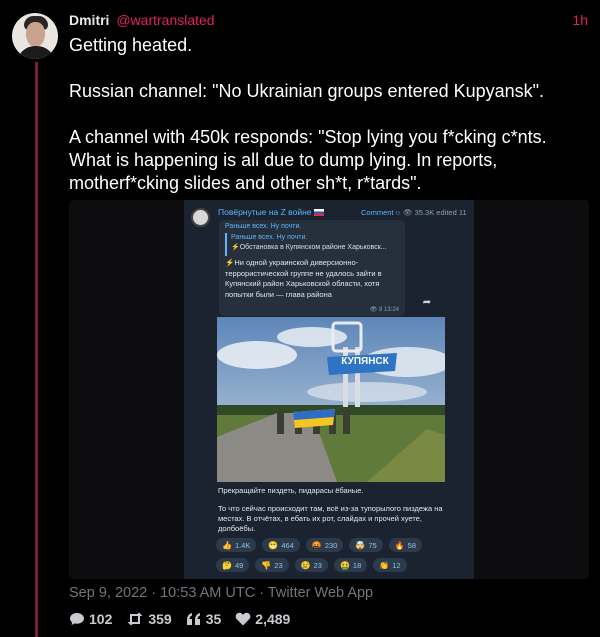 The width and height of the screenshot is (600, 637). I want to click on comment-label: Comment, so click(377, 212).